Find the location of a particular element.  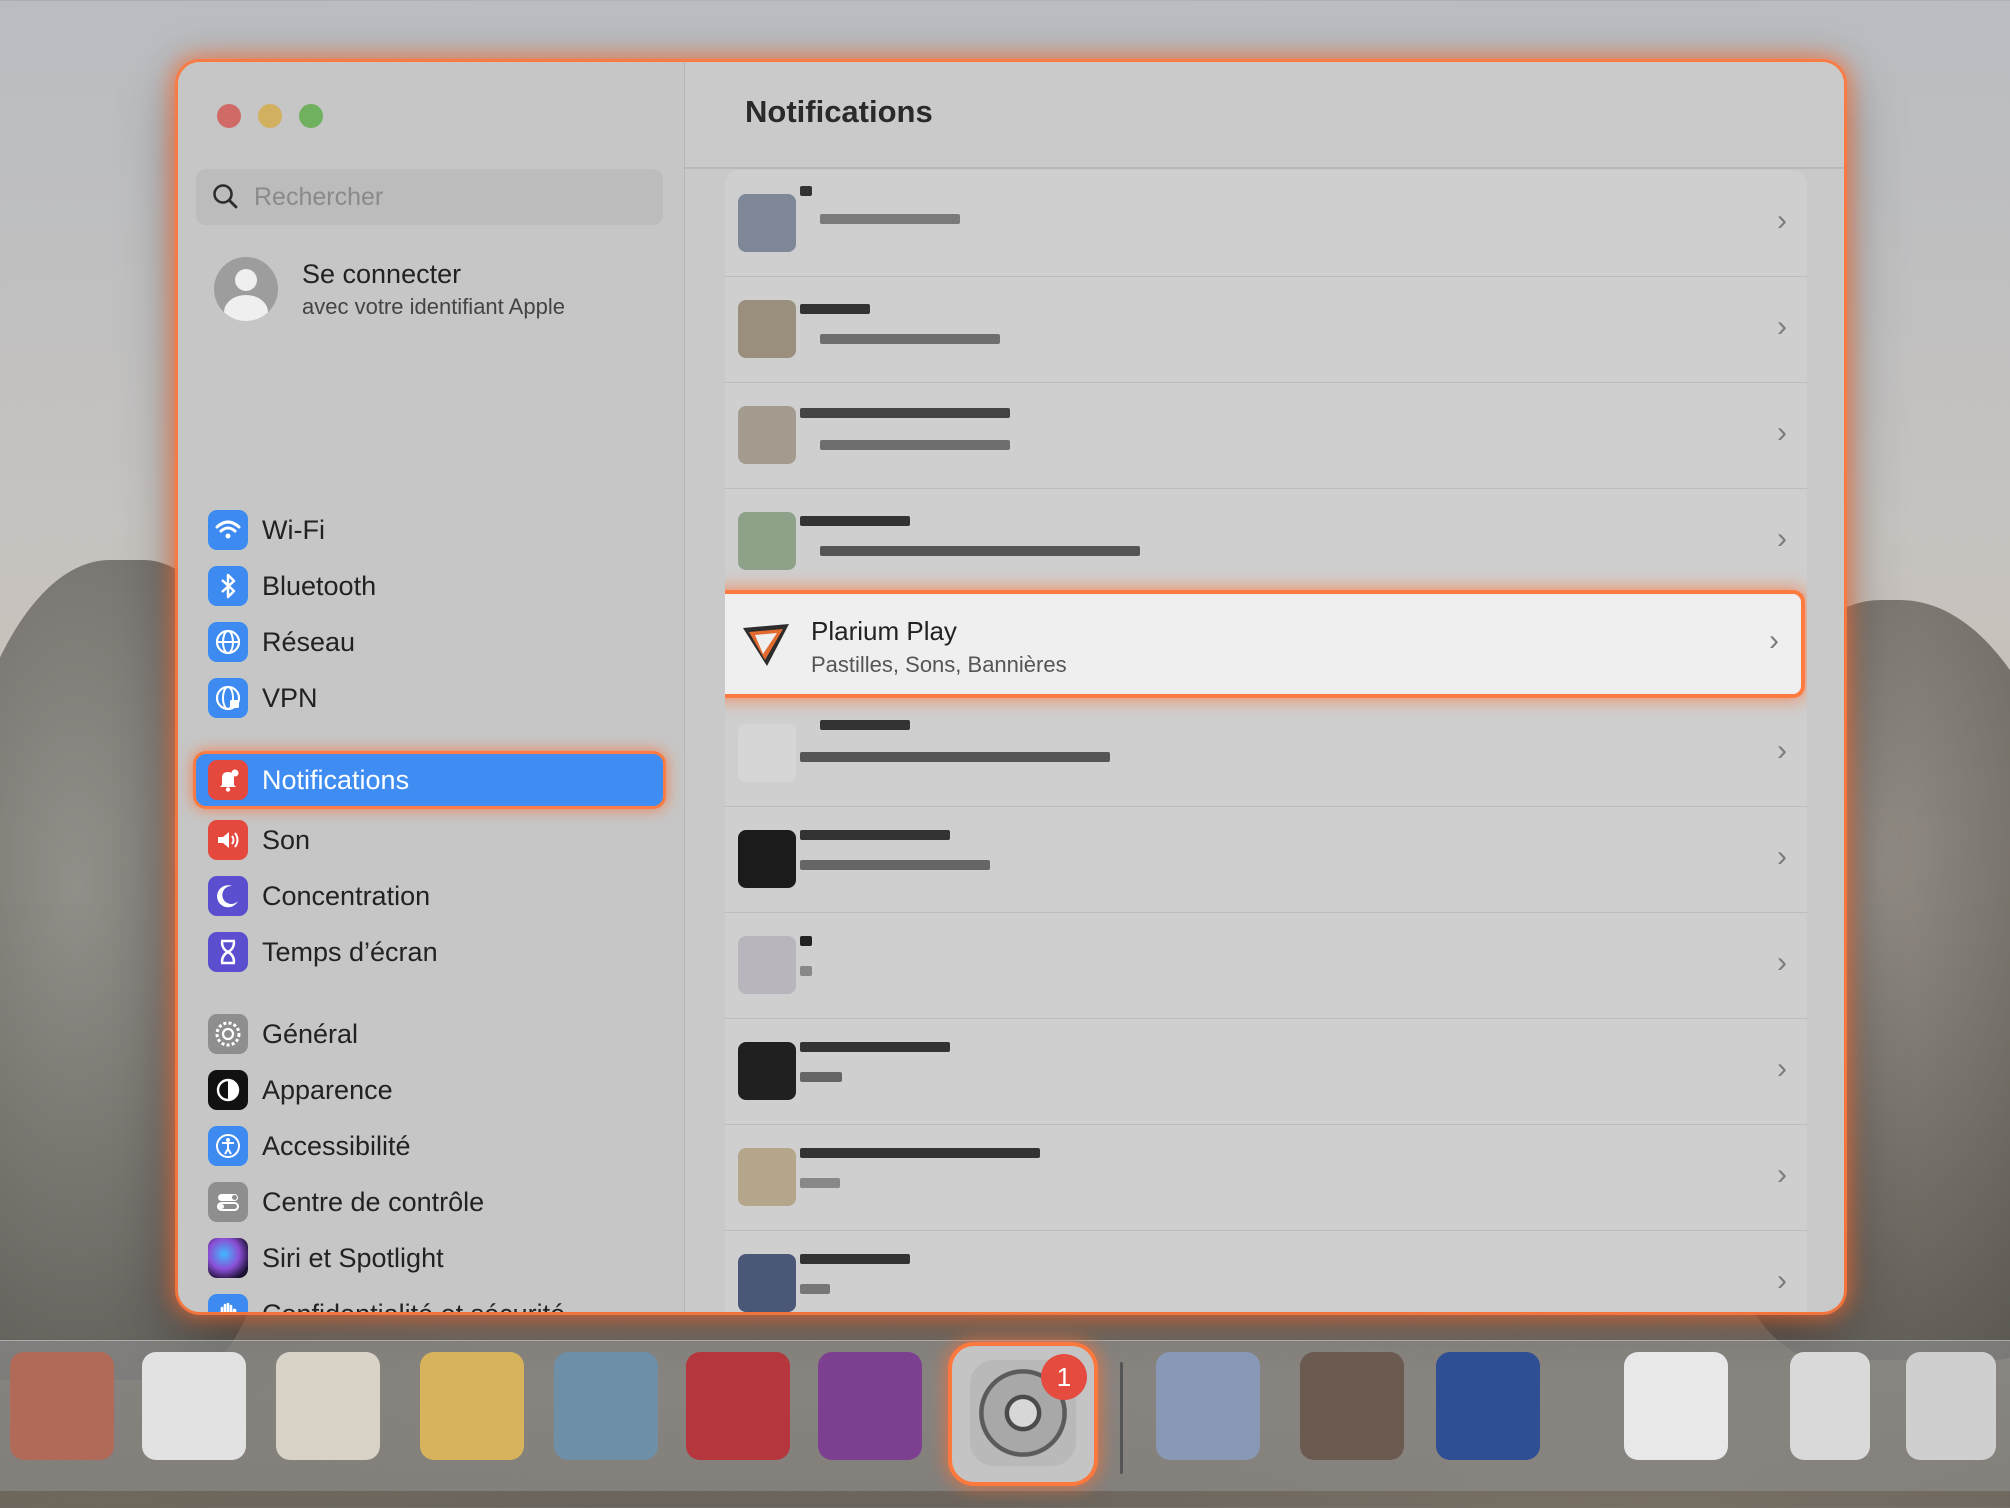

window-controls is located at coordinates (270, 116).